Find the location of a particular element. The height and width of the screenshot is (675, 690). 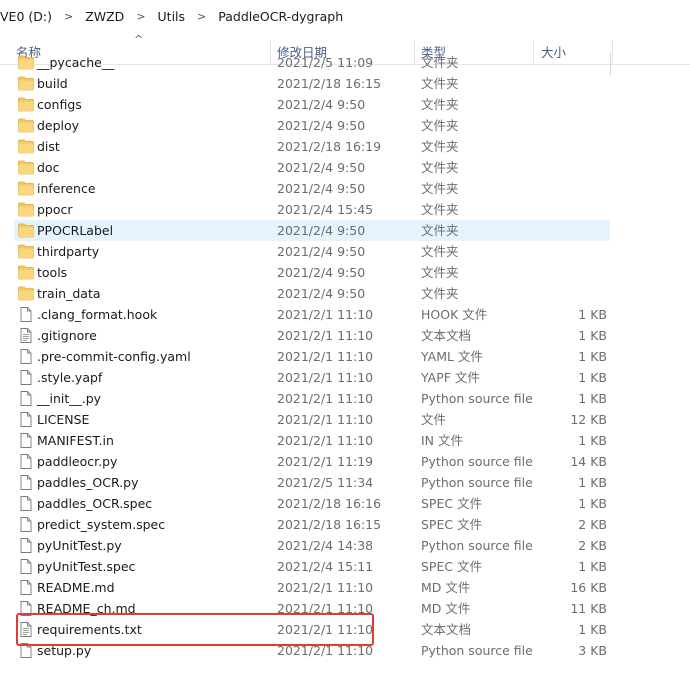

file-row: .style.yapf 2021/2/1 11:10 YAPF 文件 1 KB is located at coordinates (312, 377).